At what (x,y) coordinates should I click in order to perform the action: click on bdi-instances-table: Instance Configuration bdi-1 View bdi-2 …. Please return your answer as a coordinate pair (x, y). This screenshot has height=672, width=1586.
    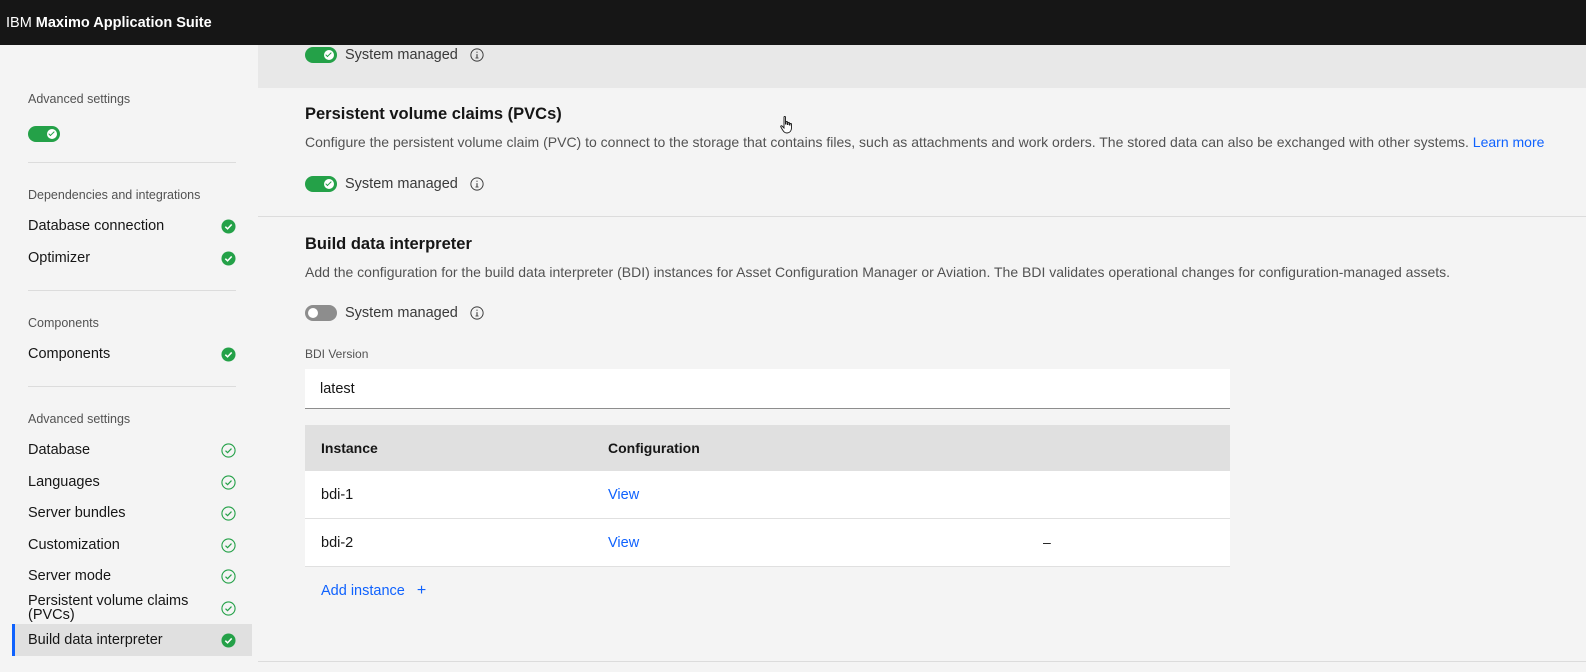
    Looking at the image, I should click on (767, 496).